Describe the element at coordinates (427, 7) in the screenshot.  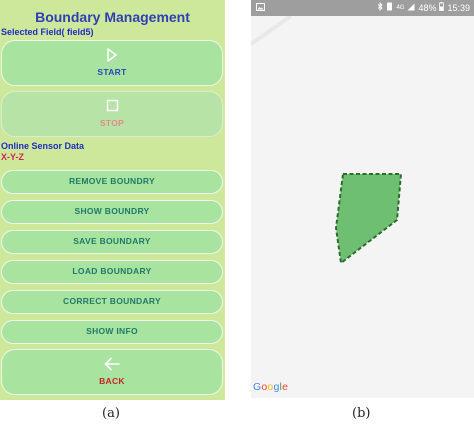
I see `battery-level: 48%` at that location.